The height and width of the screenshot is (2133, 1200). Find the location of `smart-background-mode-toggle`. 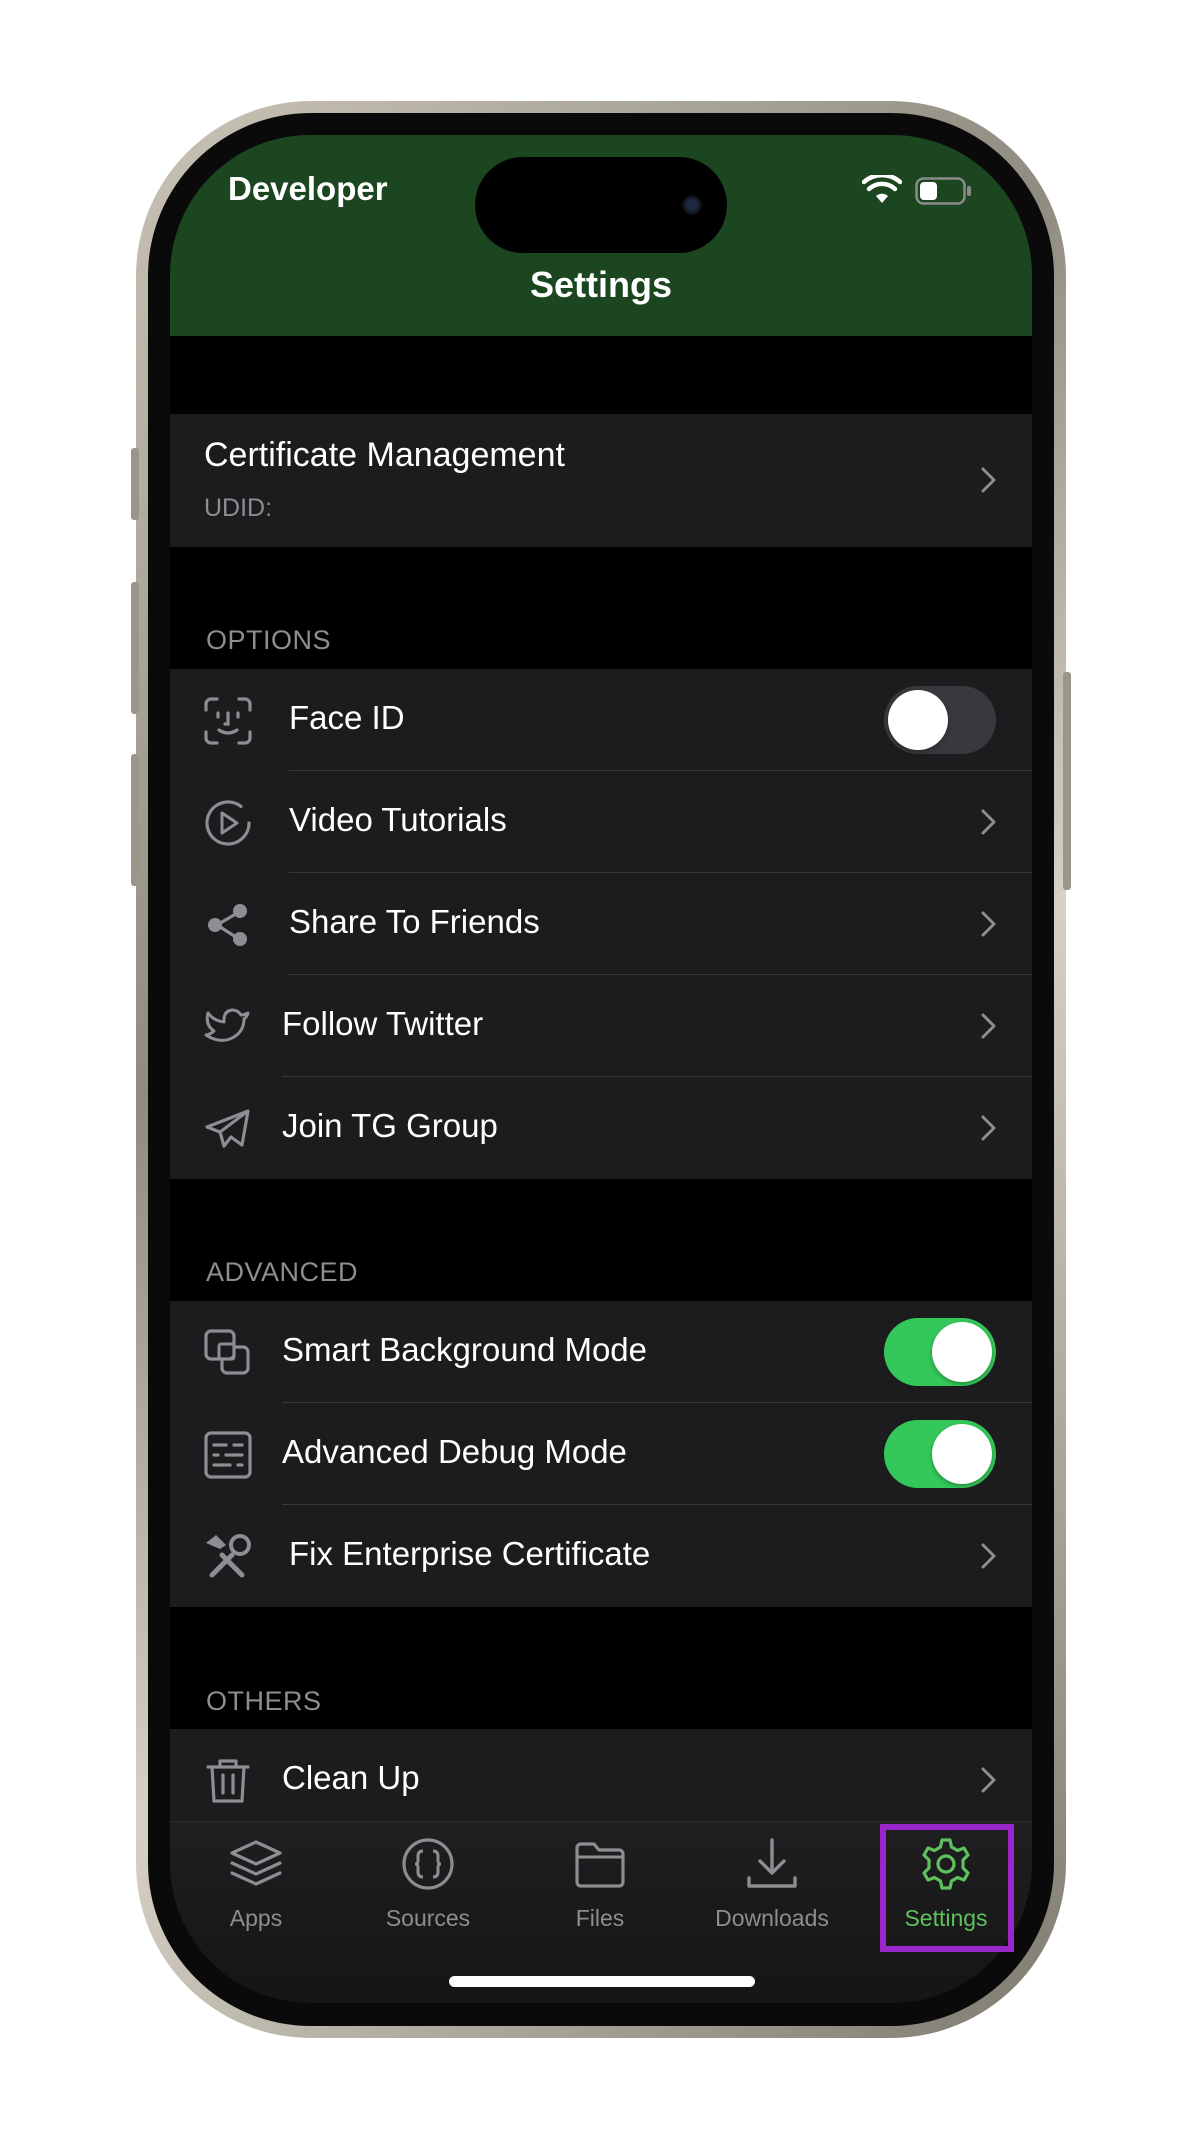

smart-background-mode-toggle is located at coordinates (940, 1352).